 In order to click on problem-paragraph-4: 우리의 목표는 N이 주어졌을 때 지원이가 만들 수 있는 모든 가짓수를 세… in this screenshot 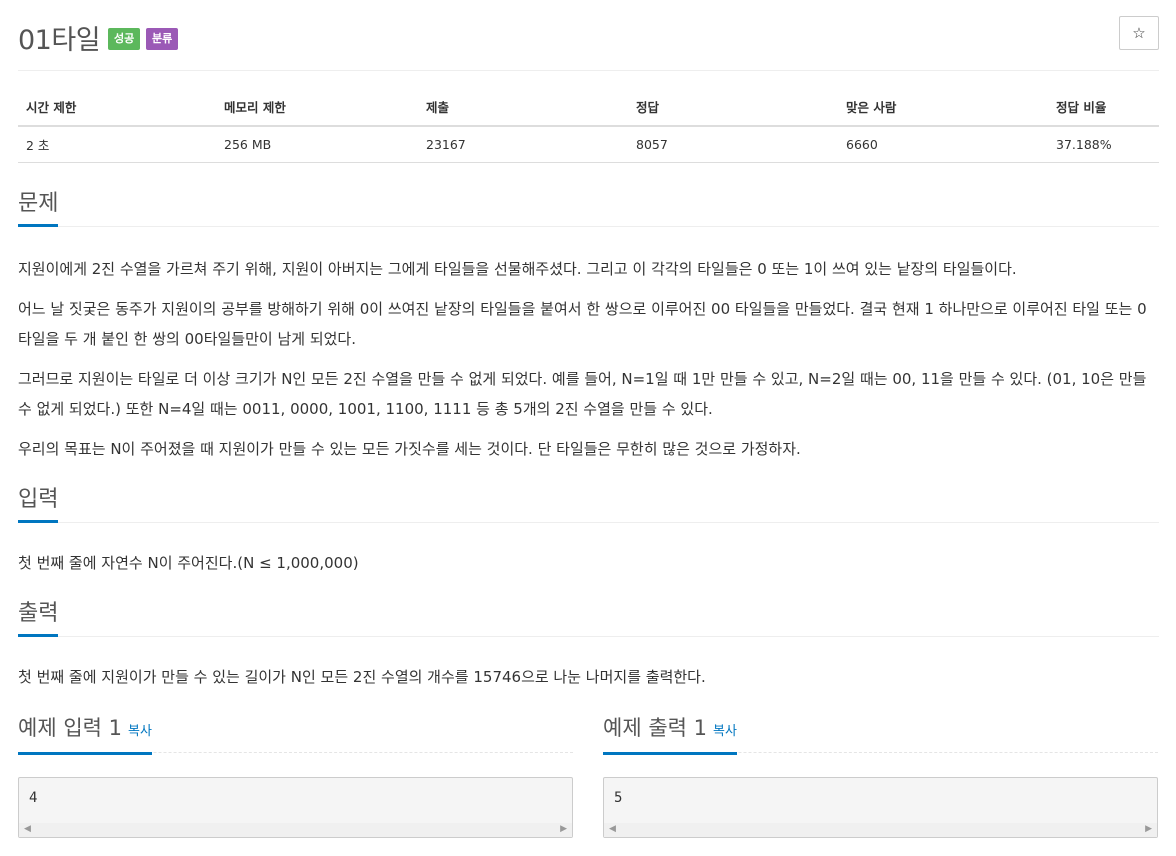, I will do `click(409, 449)`.